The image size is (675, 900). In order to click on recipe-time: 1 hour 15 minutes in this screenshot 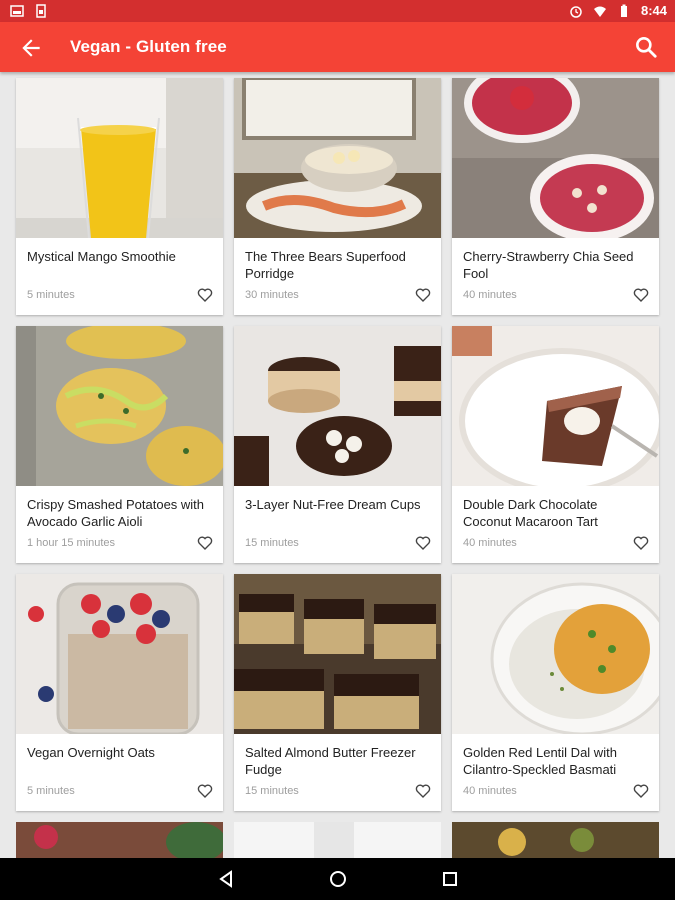, I will do `click(71, 543)`.